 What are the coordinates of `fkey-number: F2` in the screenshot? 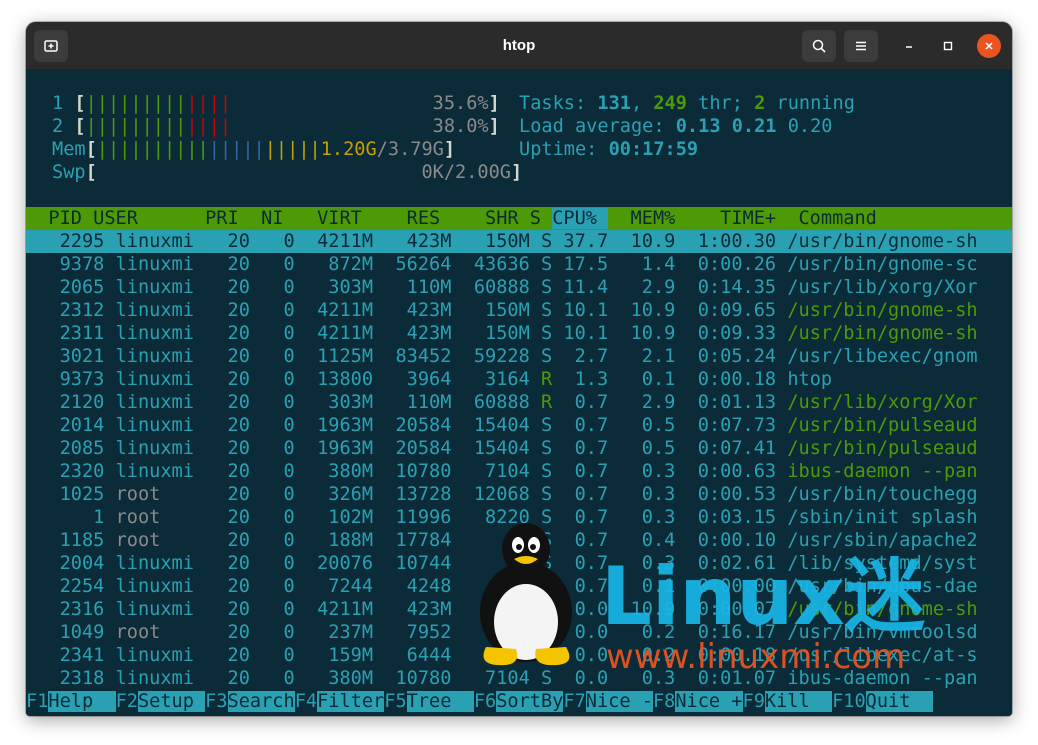 It's located at (126, 701).